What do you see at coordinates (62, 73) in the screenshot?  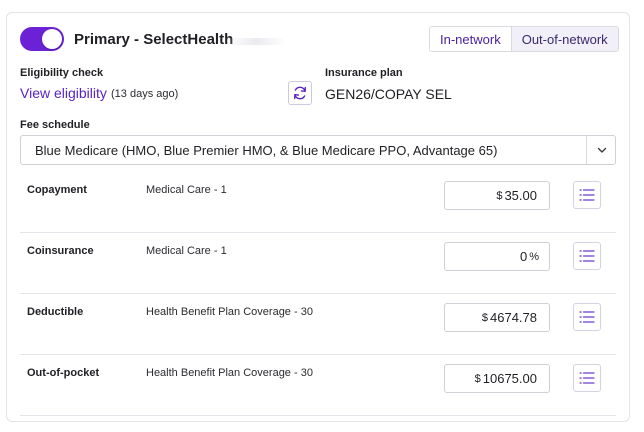 I see `eligibility-check-label: Eligibility check` at bounding box center [62, 73].